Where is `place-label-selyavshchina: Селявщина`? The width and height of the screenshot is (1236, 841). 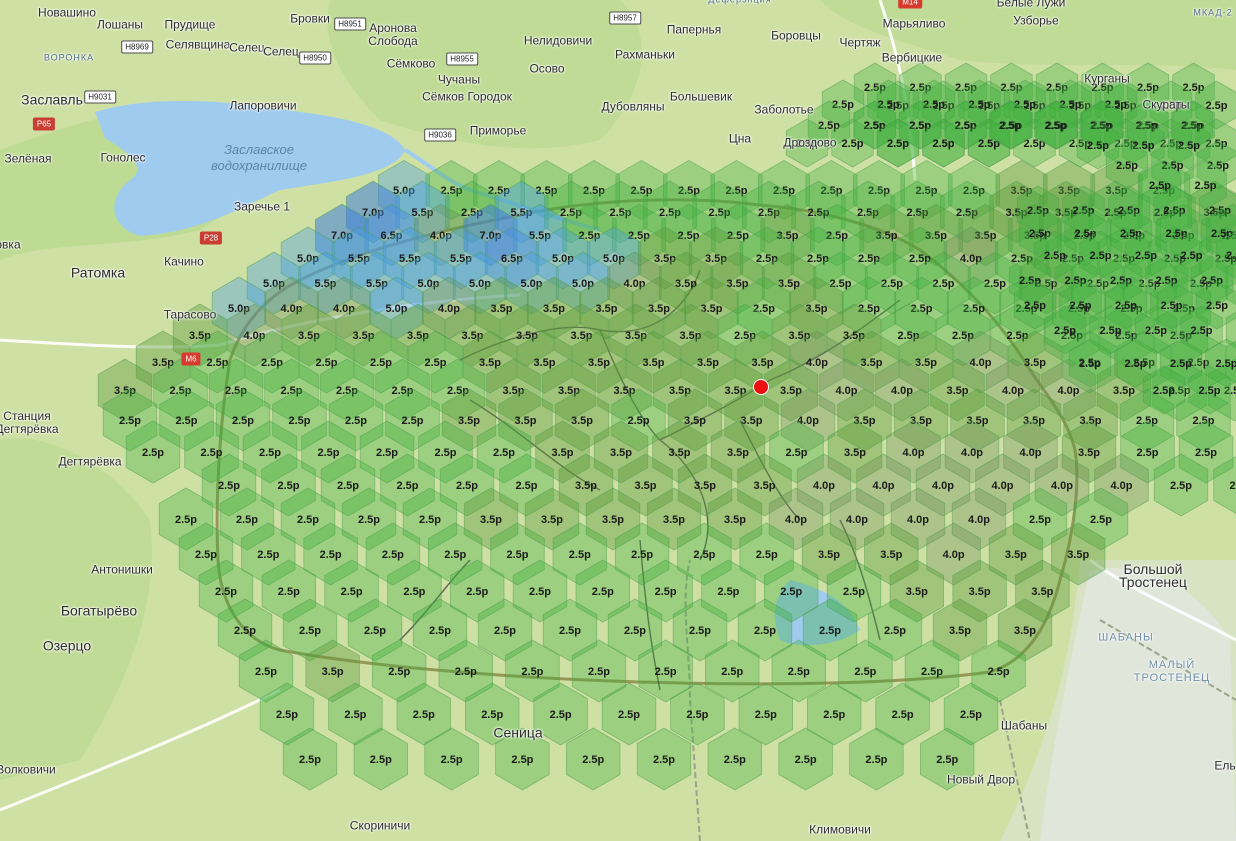
place-label-selyavshchina: Селявщина is located at coordinates (198, 44).